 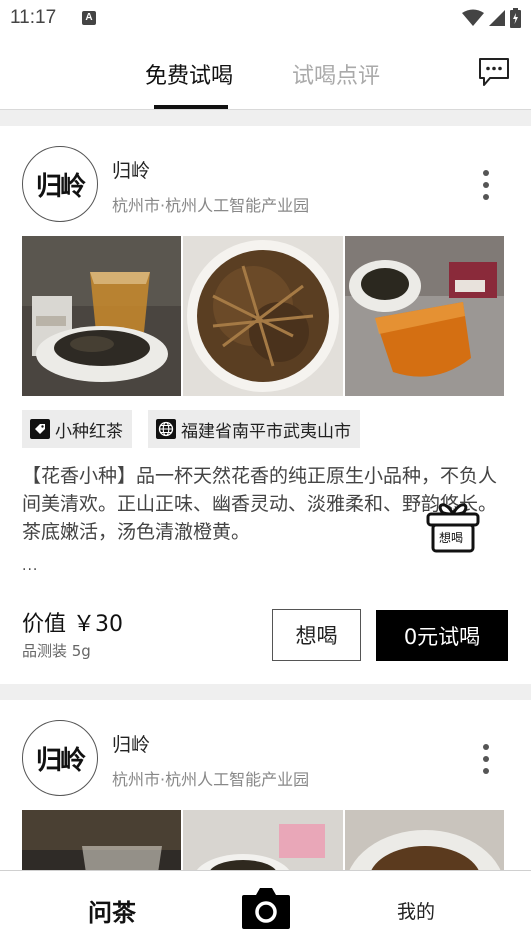 What do you see at coordinates (265, 73) in the screenshot?
I see `top-tab-bar: 免费试喝 试喝点评` at bounding box center [265, 73].